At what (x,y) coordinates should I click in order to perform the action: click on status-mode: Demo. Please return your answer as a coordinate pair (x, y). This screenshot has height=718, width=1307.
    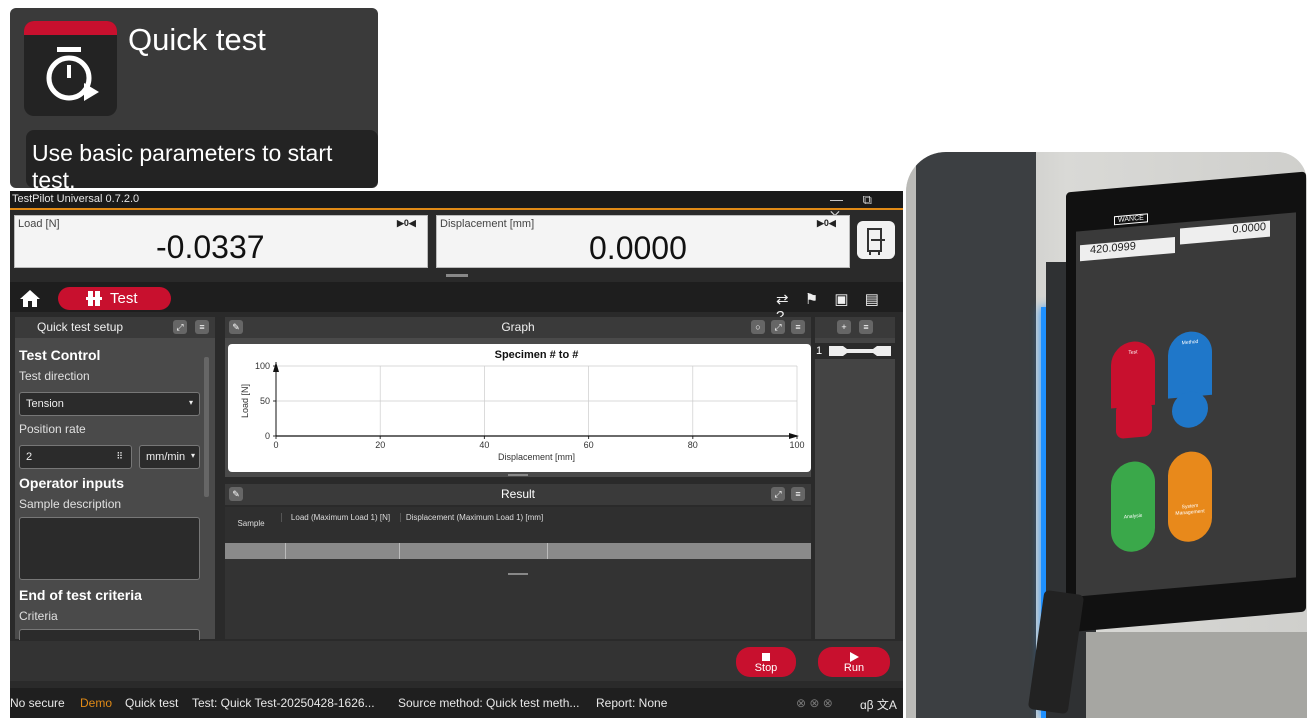
    Looking at the image, I should click on (96, 703).